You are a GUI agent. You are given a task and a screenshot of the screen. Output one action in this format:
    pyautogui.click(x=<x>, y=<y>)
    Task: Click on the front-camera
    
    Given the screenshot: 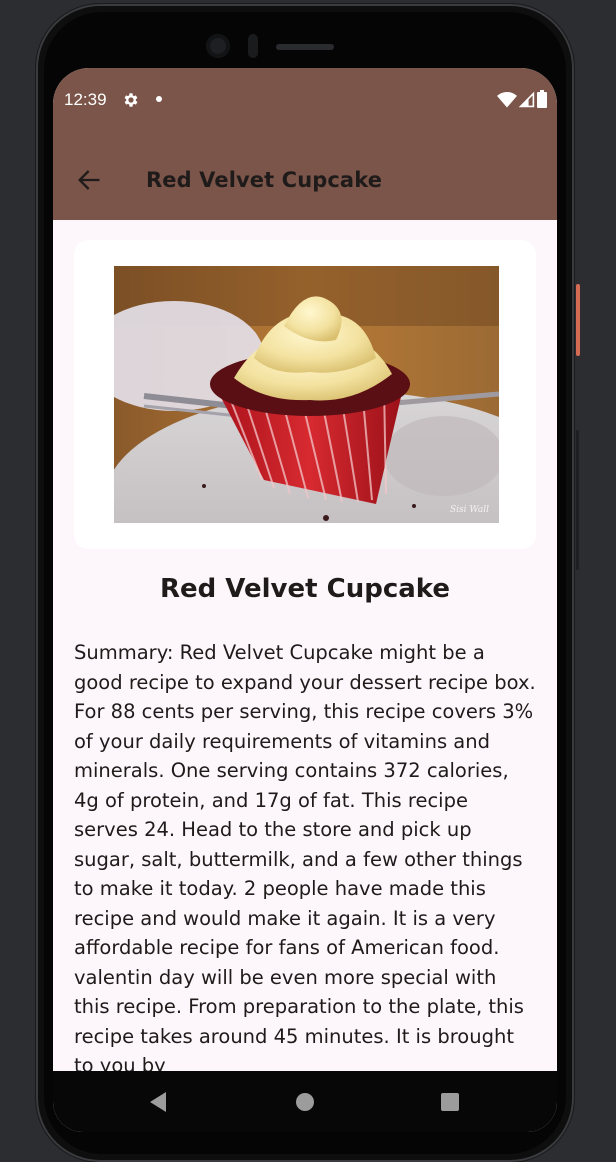 What is the action you would take?
    pyautogui.click(x=218, y=46)
    